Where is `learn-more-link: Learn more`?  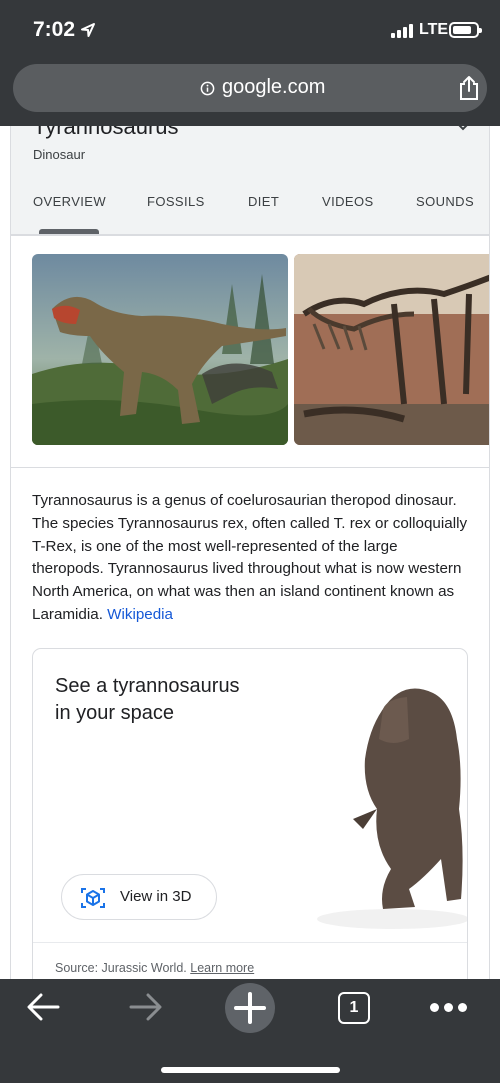
learn-more-link: Learn more is located at coordinates (222, 968).